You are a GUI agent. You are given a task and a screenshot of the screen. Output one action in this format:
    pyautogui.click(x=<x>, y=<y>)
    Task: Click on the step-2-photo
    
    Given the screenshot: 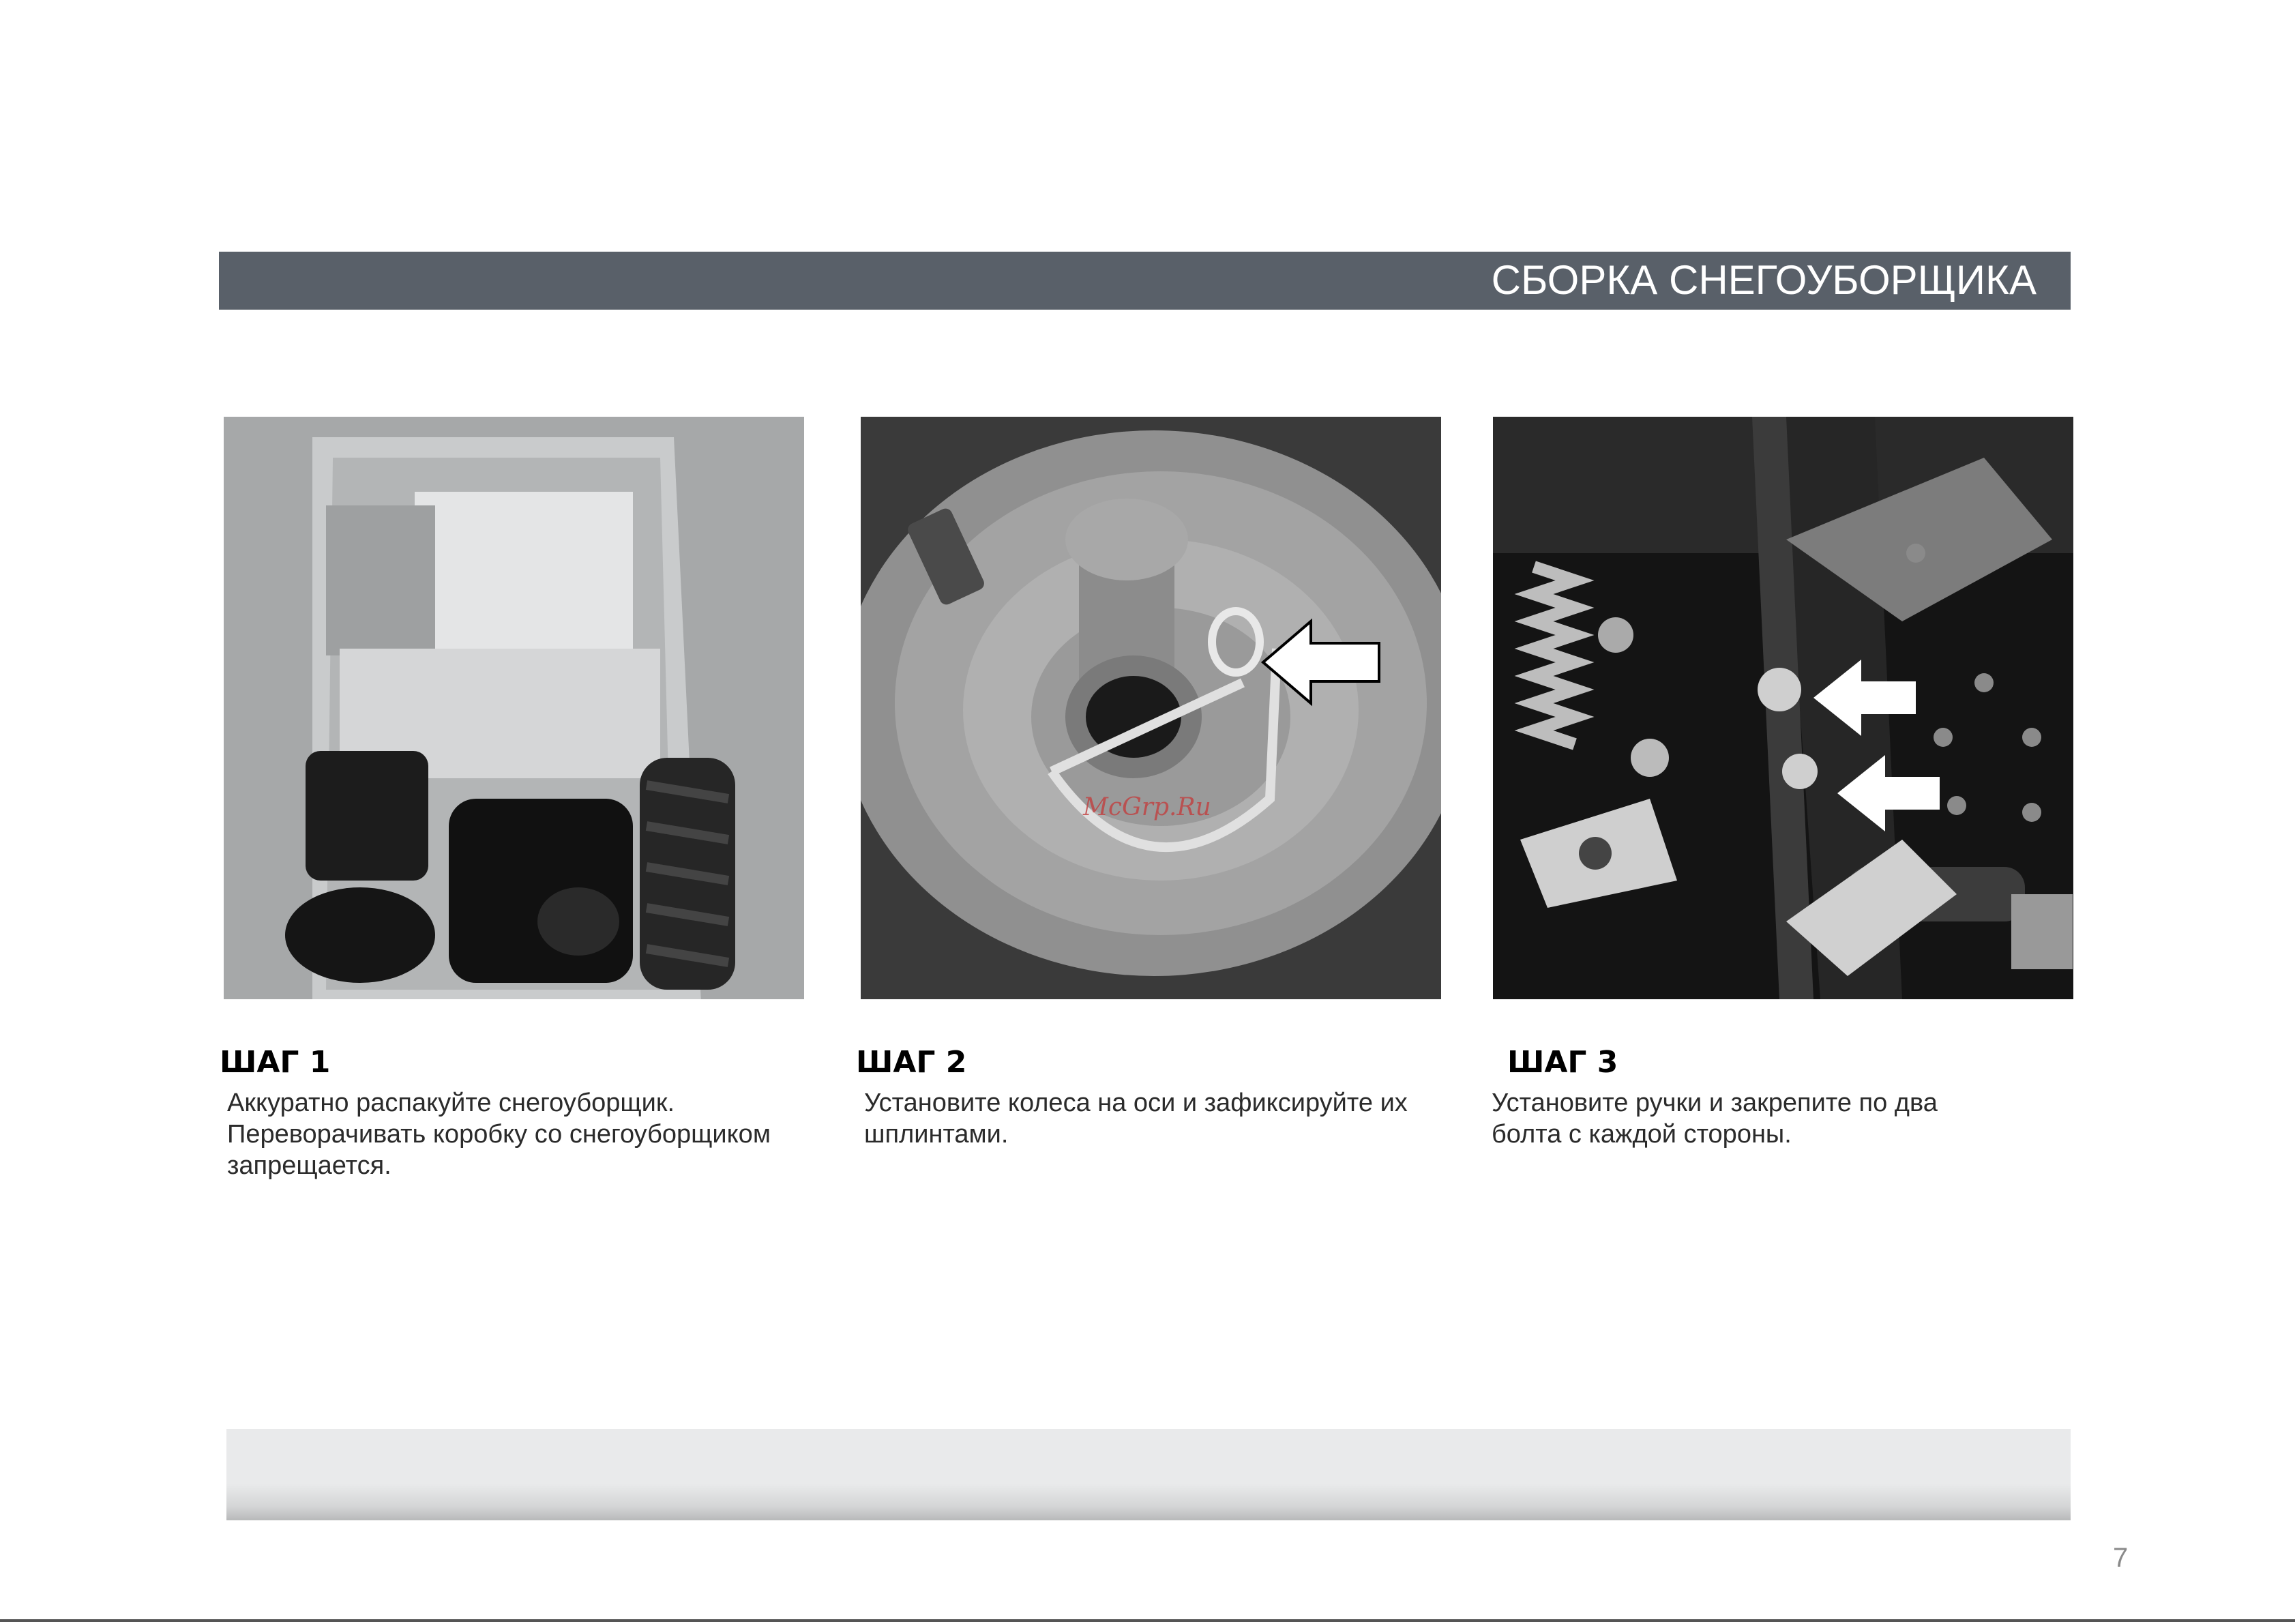 What is the action you would take?
    pyautogui.click(x=1151, y=708)
    